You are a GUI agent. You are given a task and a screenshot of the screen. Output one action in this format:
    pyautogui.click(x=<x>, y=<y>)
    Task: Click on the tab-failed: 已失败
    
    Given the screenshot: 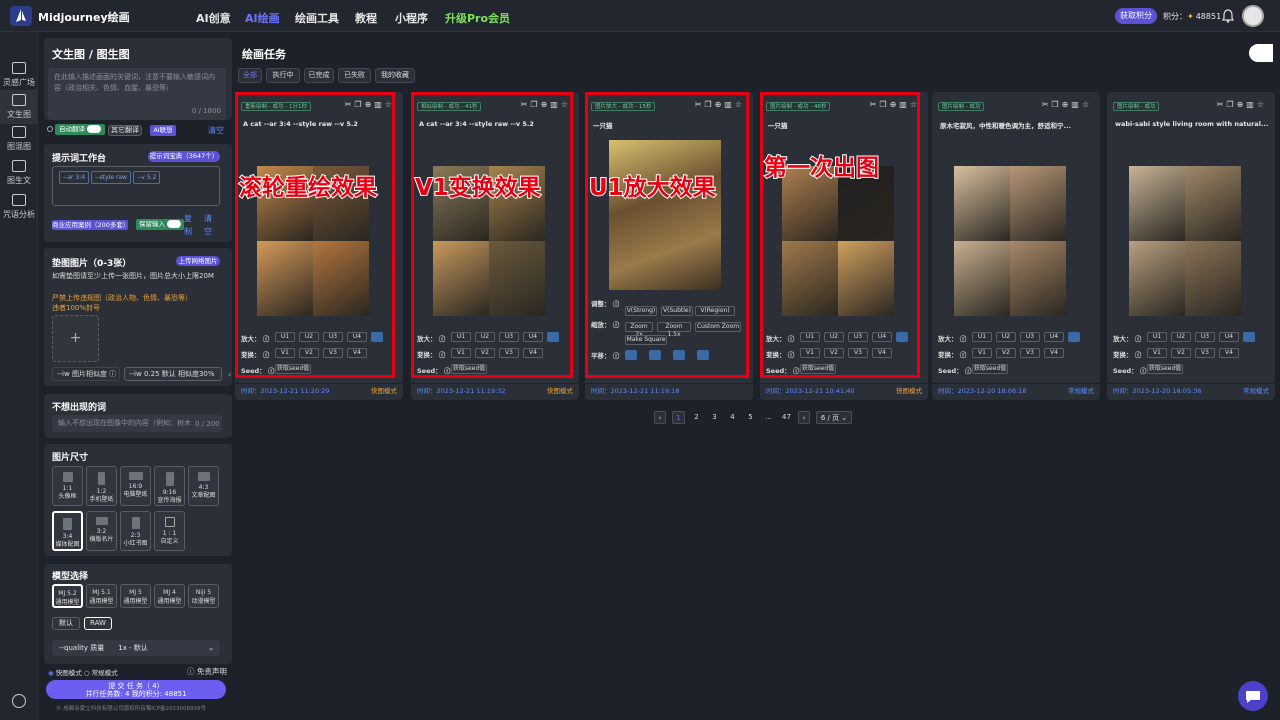 What is the action you would take?
    pyautogui.click(x=354, y=75)
    